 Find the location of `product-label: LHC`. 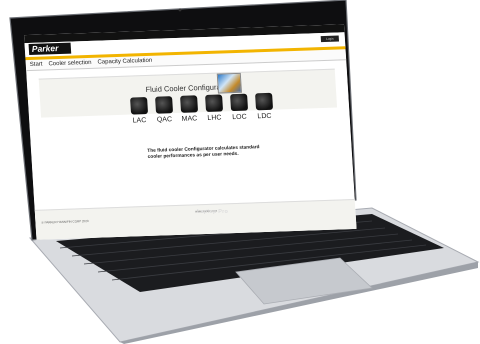

product-label: LHC is located at coordinates (214, 118).